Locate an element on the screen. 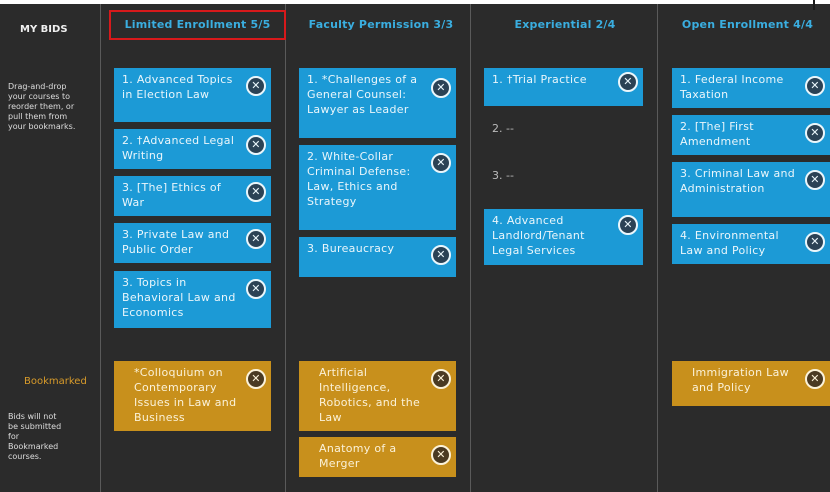  bid-card: 3. Private Law and Public Order ✕ is located at coordinates (192, 243).